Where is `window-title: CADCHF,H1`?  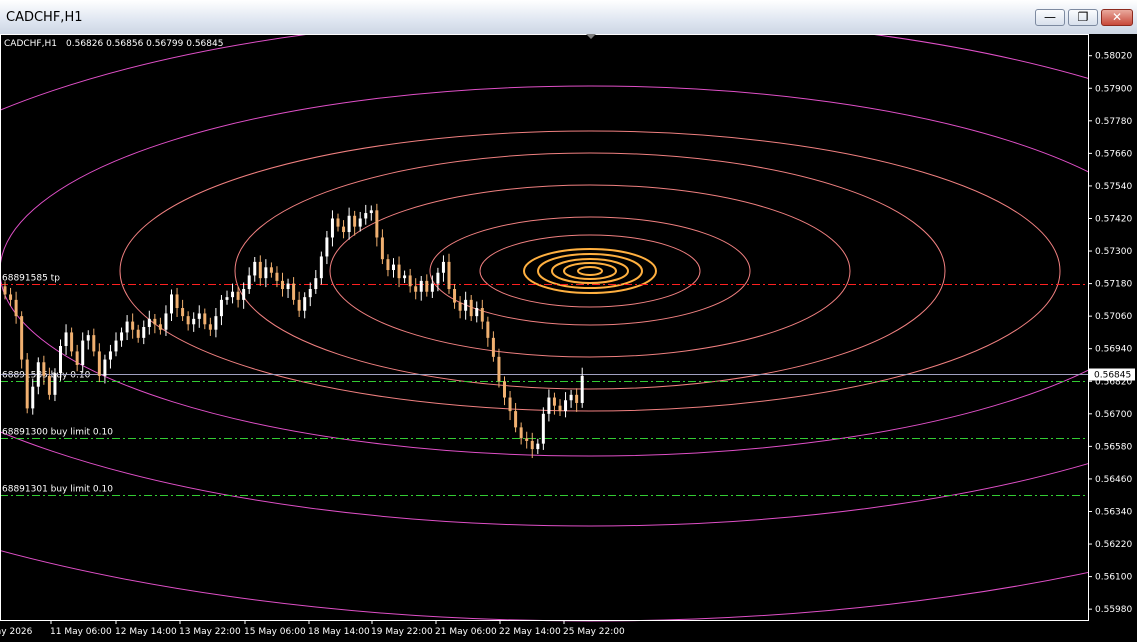
window-title: CADCHF,H1 is located at coordinates (44, 17).